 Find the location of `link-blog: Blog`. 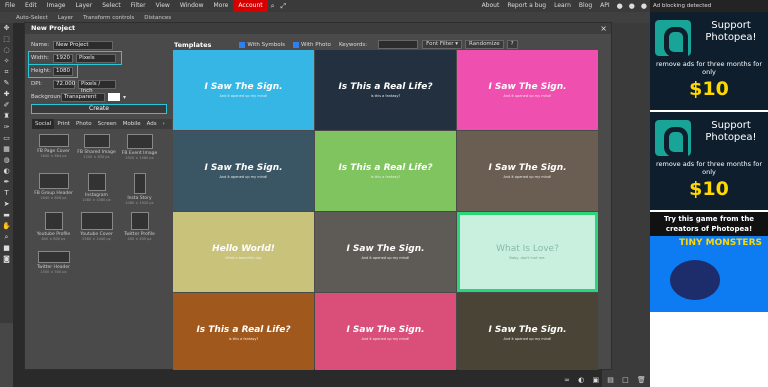

link-blog: Blog is located at coordinates (585, 6).